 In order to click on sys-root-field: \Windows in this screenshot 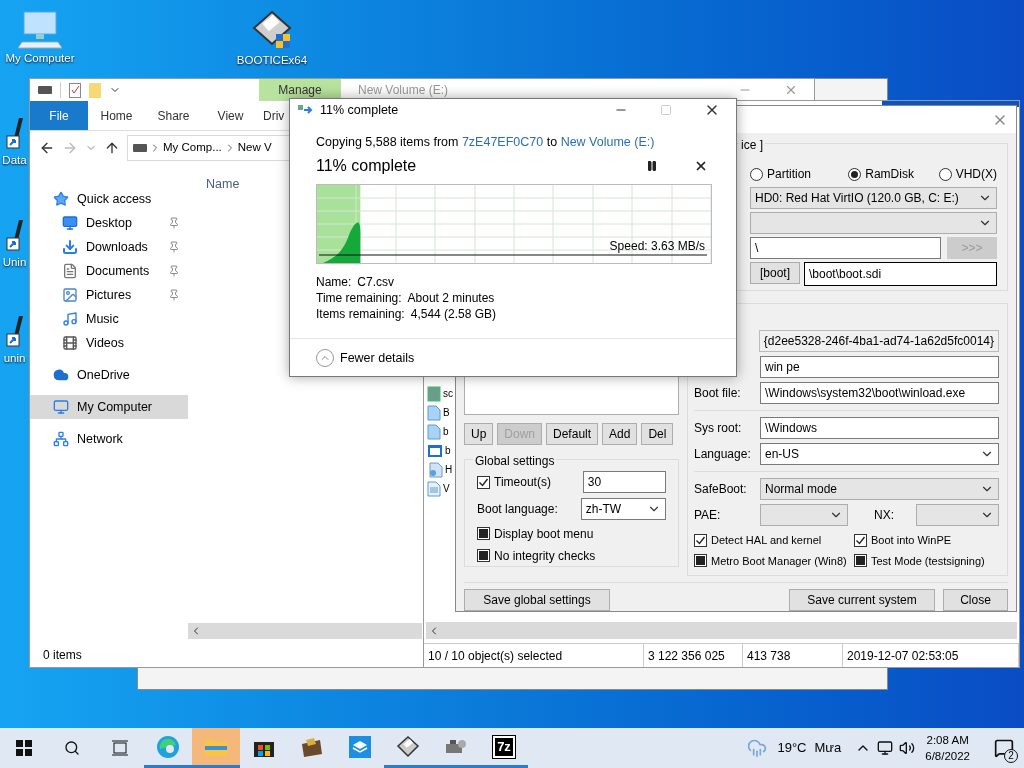, I will do `click(879, 428)`.